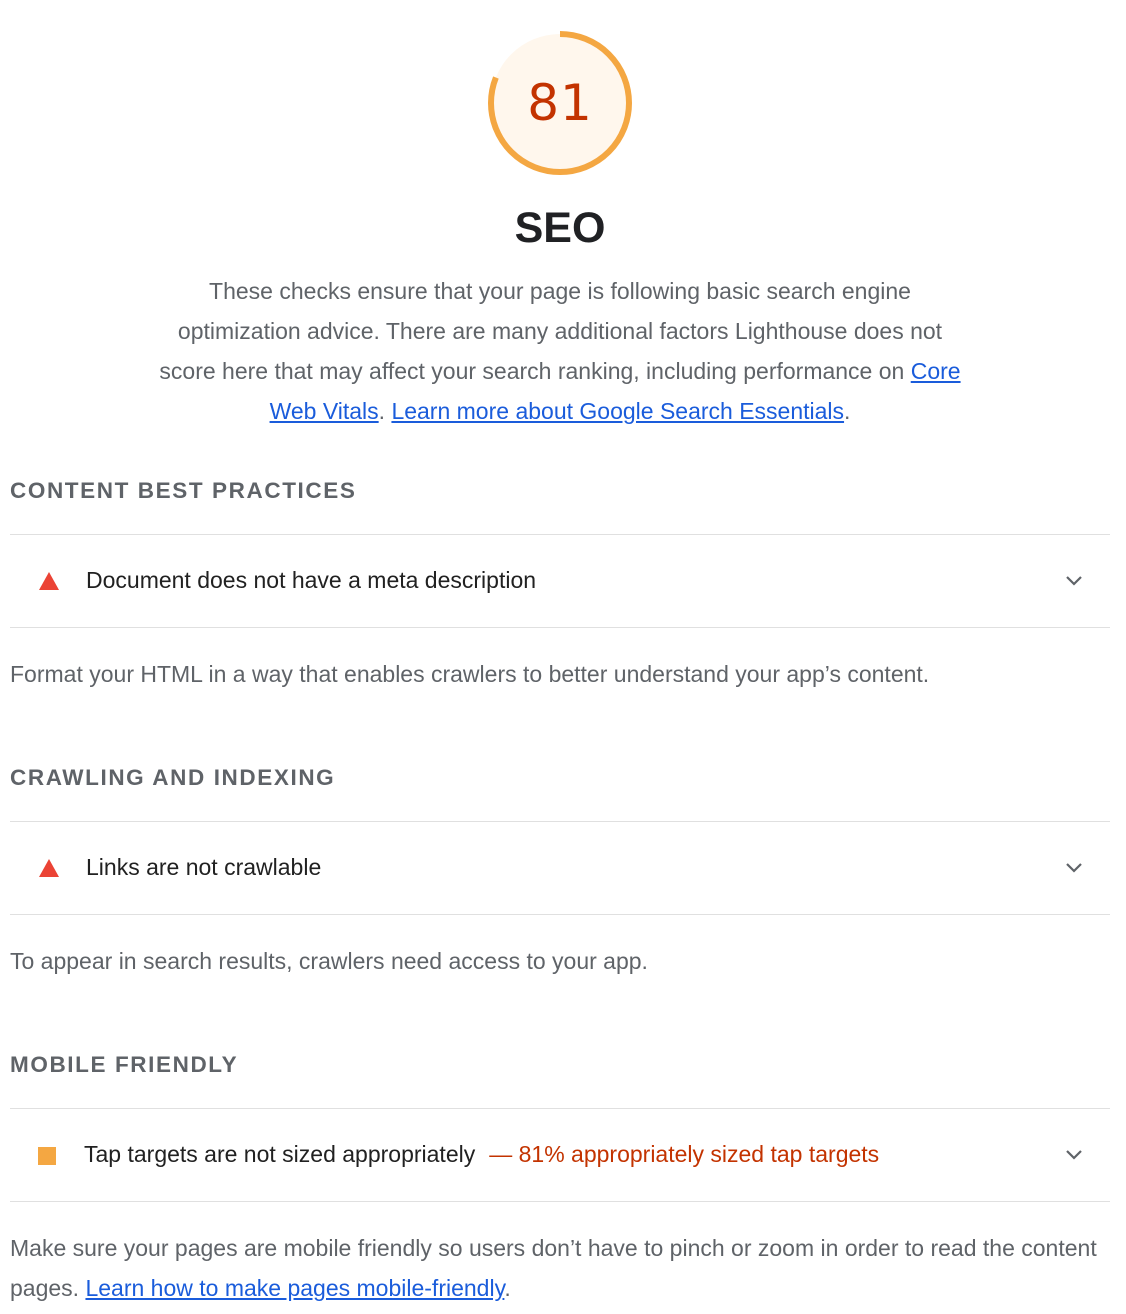 The height and width of the screenshot is (1314, 1126). Describe the element at coordinates (294, 1288) in the screenshot. I see `learn-mobile-friendly-link: Learn how to make pages mobile-friendly` at that location.